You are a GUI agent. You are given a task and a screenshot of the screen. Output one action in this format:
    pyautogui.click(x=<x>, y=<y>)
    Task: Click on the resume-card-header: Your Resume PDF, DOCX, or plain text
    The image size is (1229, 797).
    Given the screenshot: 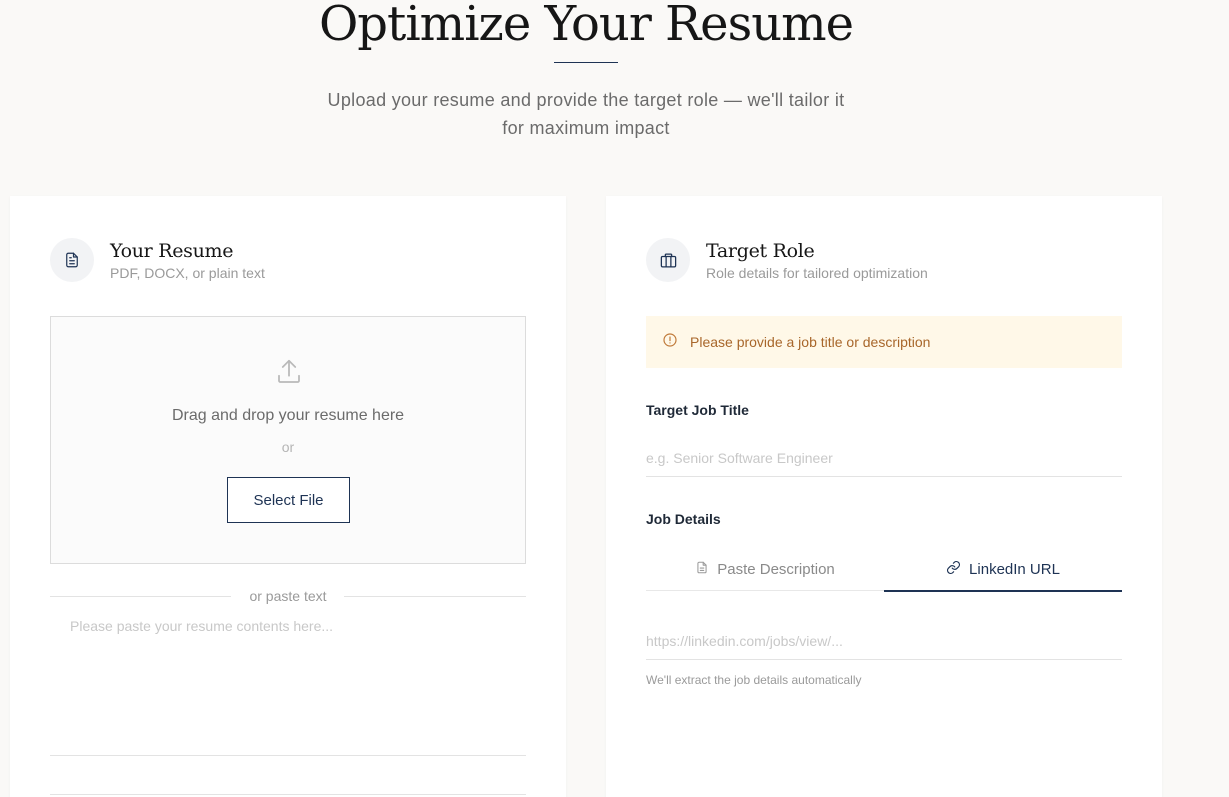 What is the action you would take?
    pyautogui.click(x=157, y=260)
    